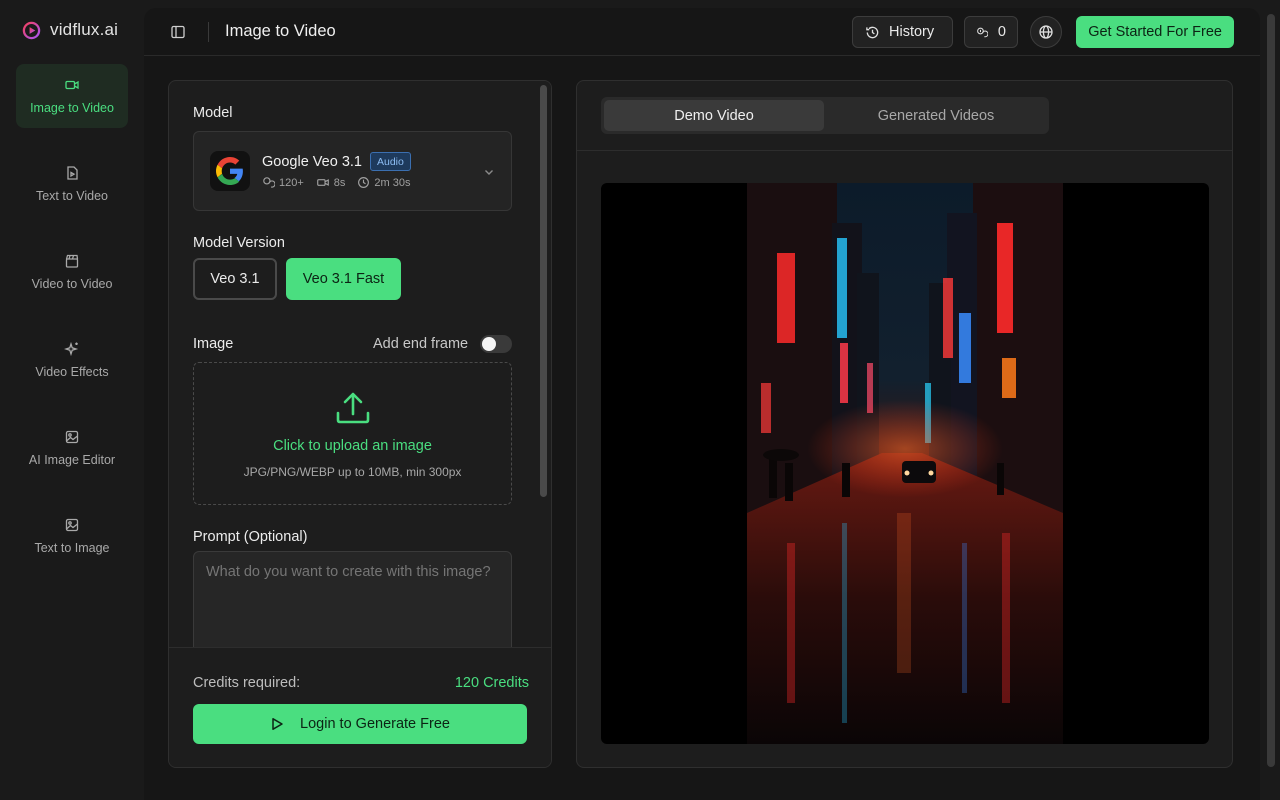 This screenshot has height=800, width=1280. Describe the element at coordinates (250, 537) in the screenshot. I see `prompt-label: Prompt (Optional)` at that location.